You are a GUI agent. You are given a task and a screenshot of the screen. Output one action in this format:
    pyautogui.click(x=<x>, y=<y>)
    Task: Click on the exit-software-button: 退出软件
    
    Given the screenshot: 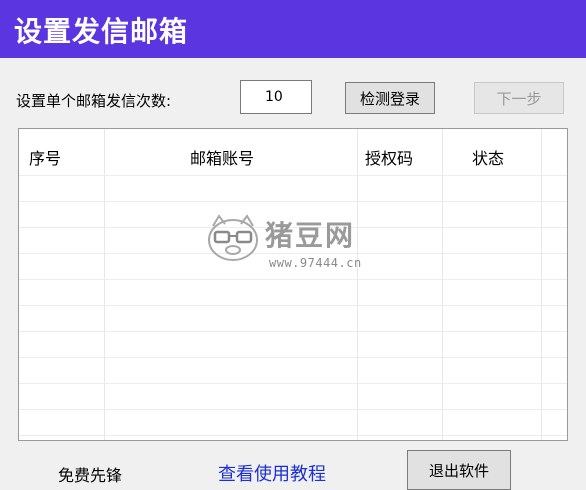 What is the action you would take?
    pyautogui.click(x=459, y=470)
    